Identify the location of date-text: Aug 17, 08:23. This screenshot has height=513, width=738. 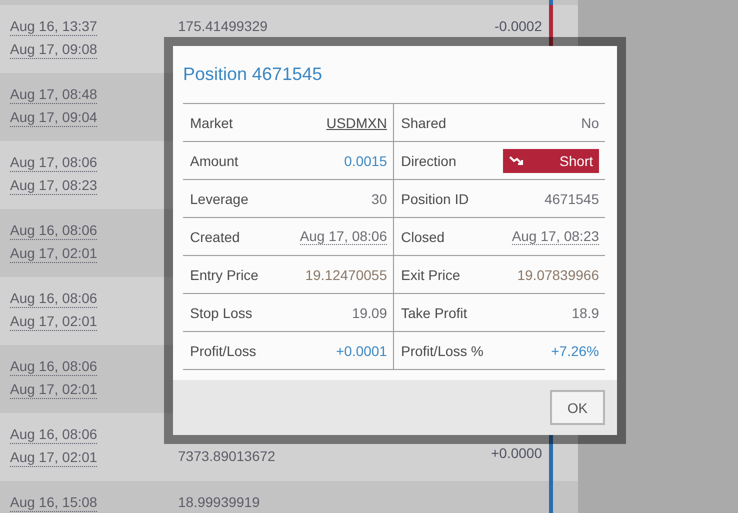
(54, 185).